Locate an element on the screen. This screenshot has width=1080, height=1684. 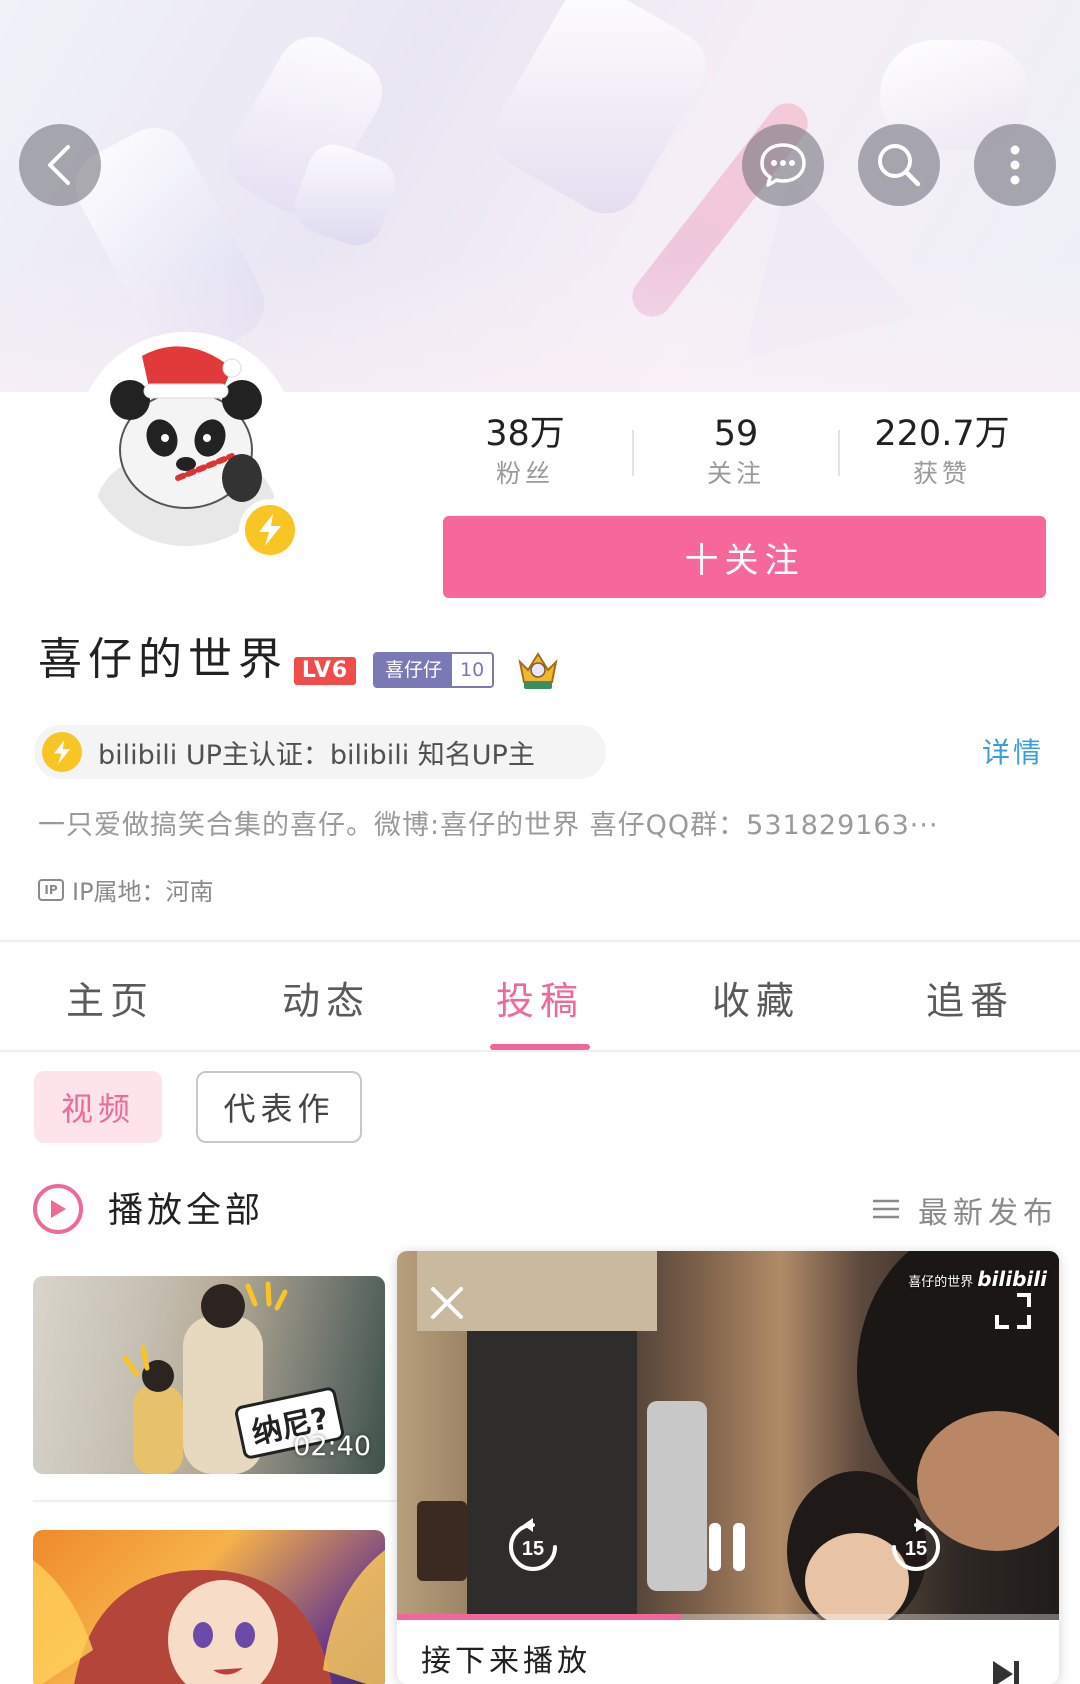
search-button is located at coordinates (899, 165).